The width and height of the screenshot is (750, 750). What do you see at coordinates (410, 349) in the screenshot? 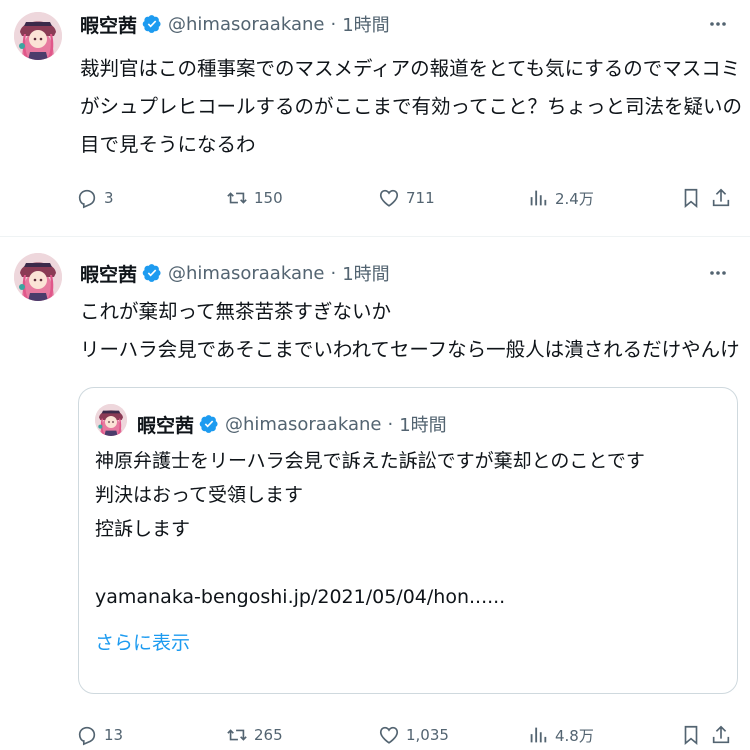
I see `tweet-text-line: リーハラ会見であそこまでいわれてセーフなら一般人は潰されるだけやんけ` at bounding box center [410, 349].